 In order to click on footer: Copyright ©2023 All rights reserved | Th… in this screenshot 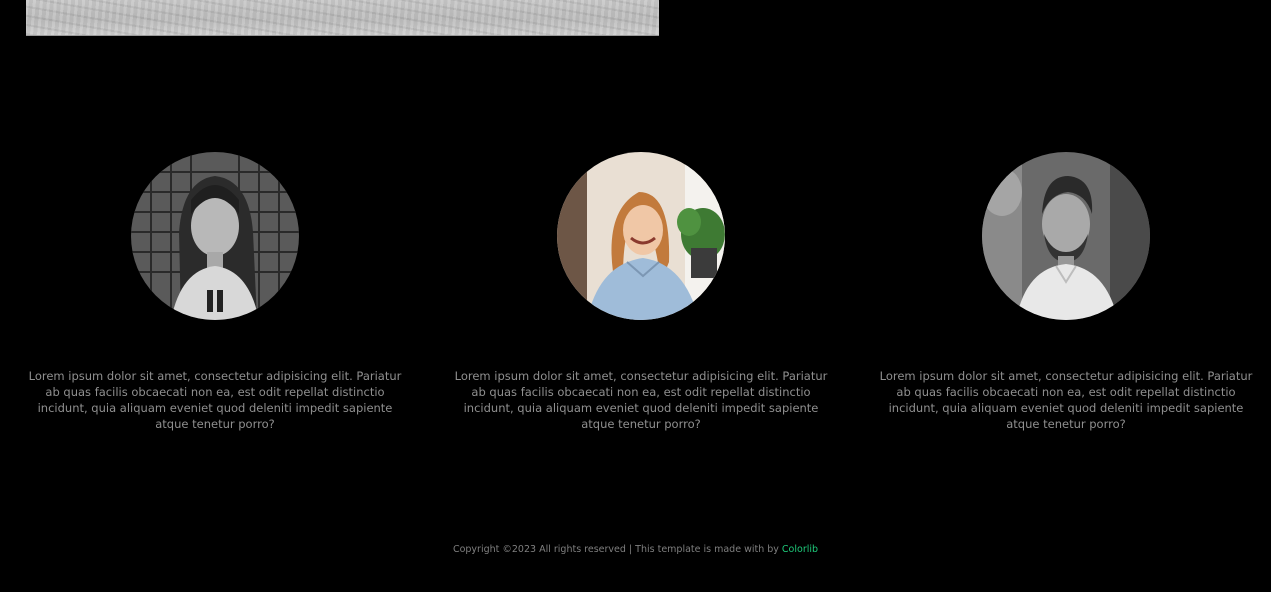, I will do `click(635, 549)`.